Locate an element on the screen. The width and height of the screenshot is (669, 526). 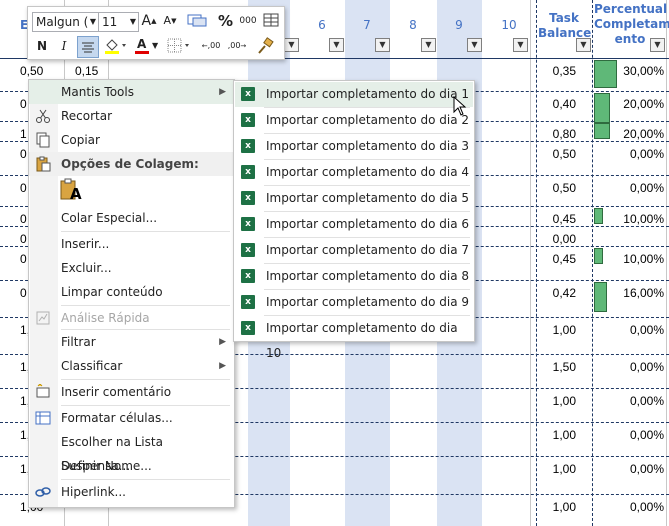
submenu-item-import-day-4: x Importar completamento do dia 4 is located at coordinates (354, 172).